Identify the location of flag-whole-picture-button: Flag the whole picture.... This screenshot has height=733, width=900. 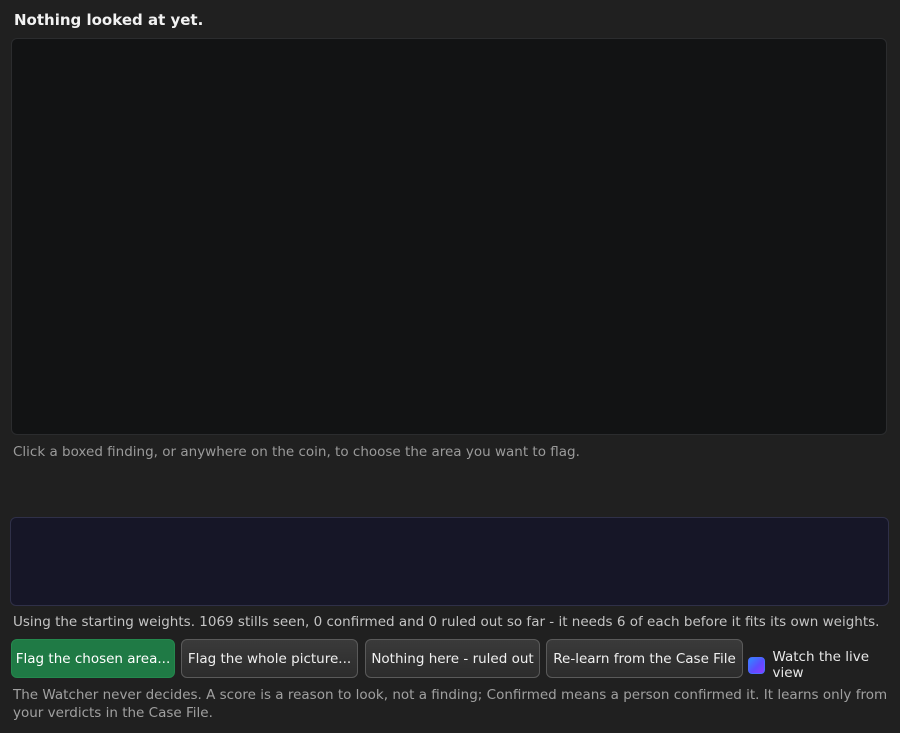
(269, 658).